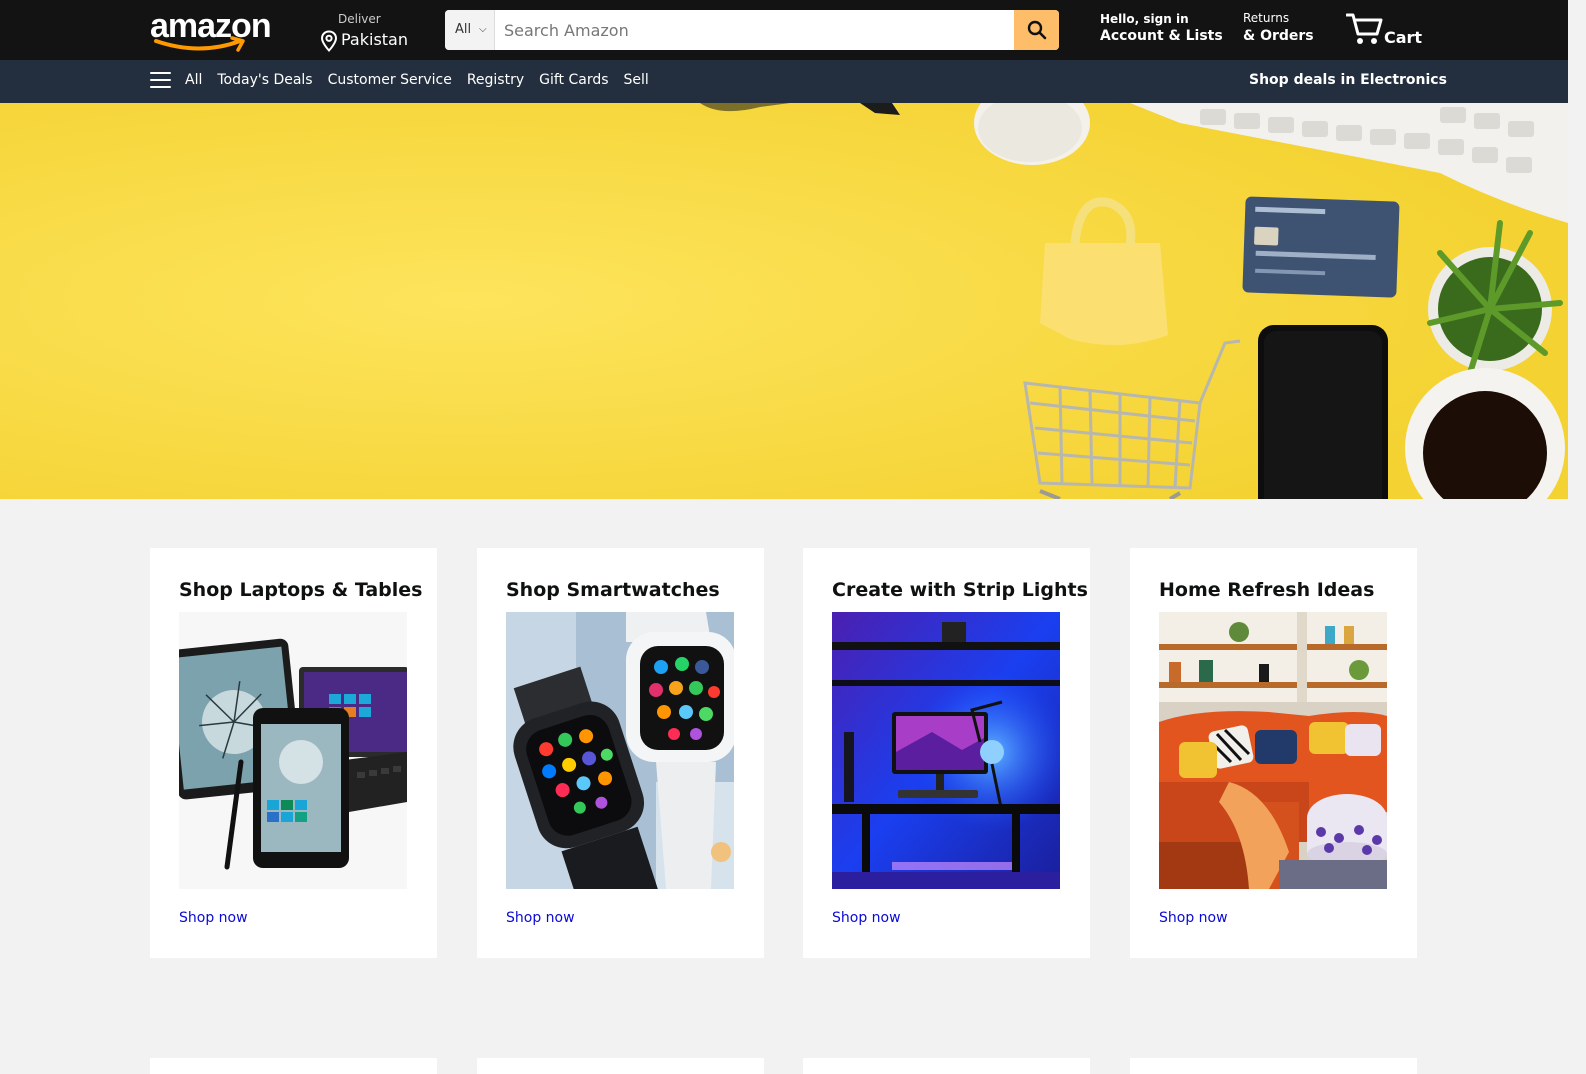  What do you see at coordinates (960, 590) in the screenshot?
I see `card-title: Create with Strip Lights` at bounding box center [960, 590].